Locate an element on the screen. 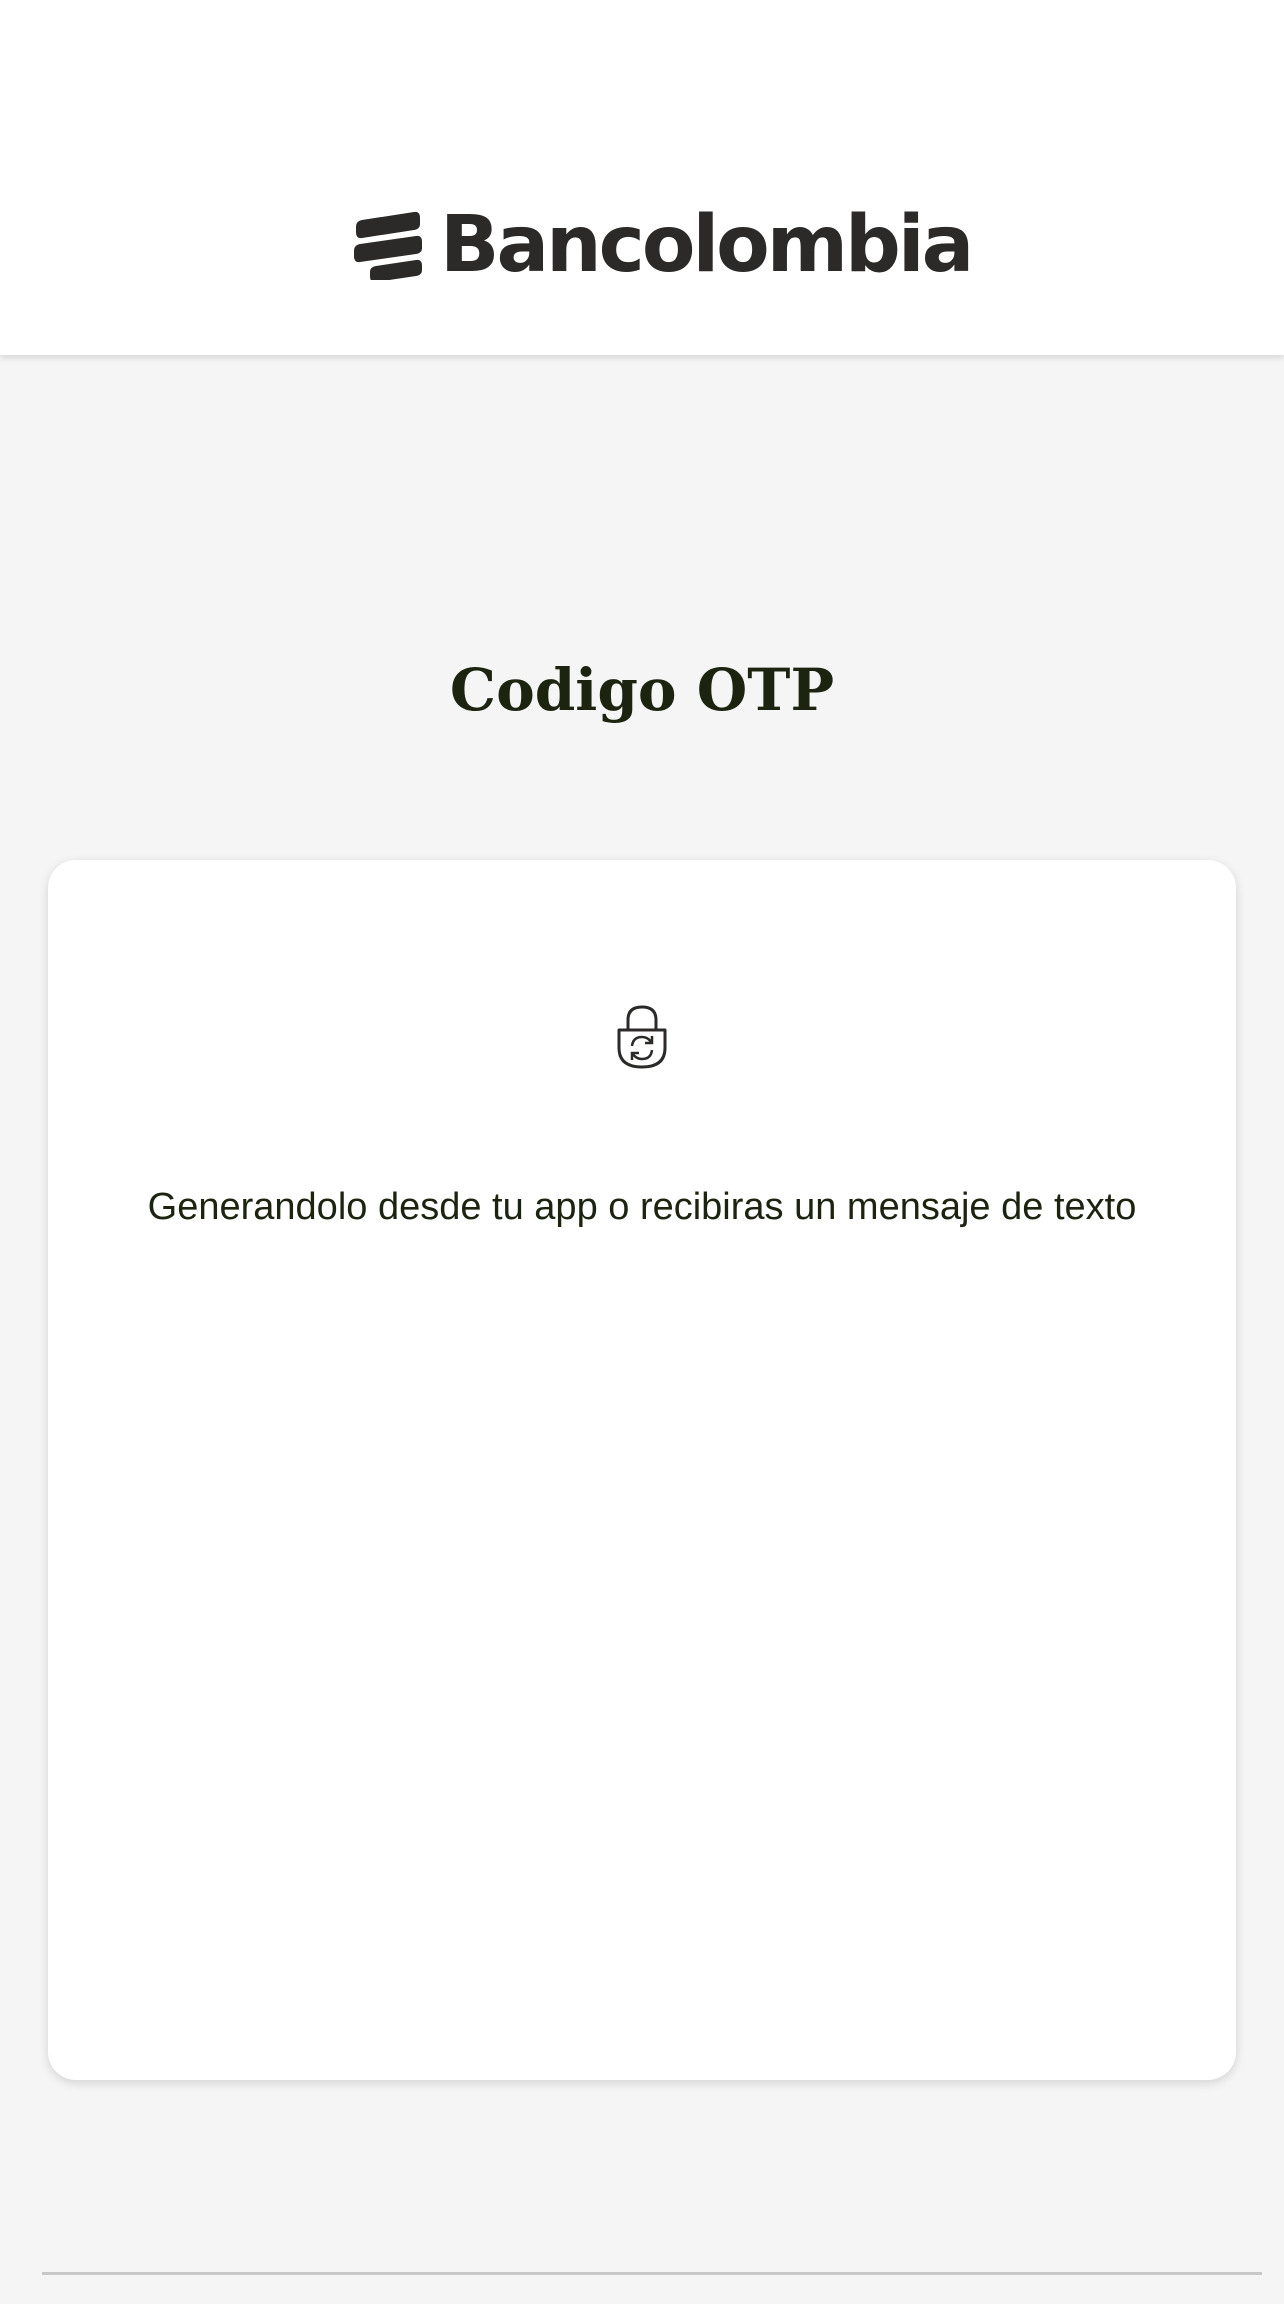  footer-divider is located at coordinates (652, 2273).